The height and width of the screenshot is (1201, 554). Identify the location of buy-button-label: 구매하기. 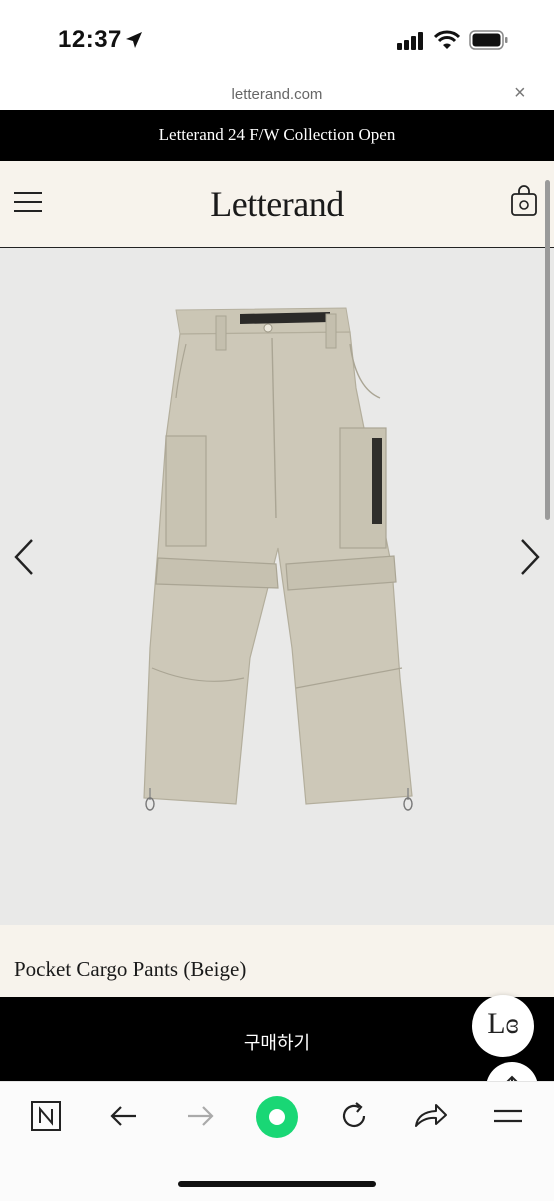
(277, 1042).